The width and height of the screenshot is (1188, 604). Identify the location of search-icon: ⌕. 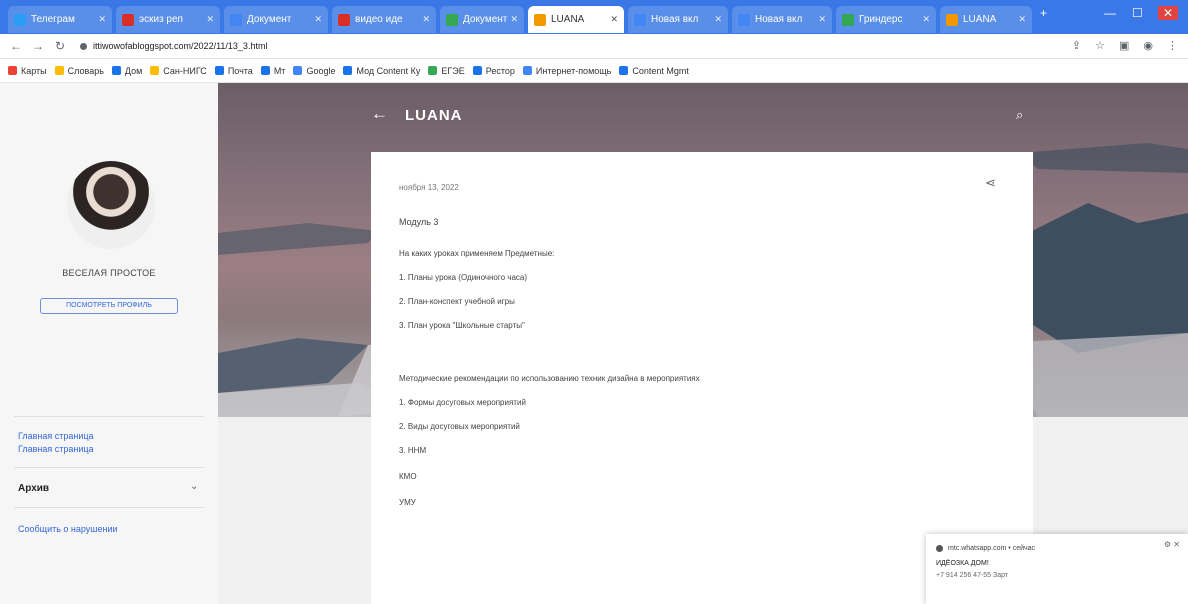
(1019, 115).